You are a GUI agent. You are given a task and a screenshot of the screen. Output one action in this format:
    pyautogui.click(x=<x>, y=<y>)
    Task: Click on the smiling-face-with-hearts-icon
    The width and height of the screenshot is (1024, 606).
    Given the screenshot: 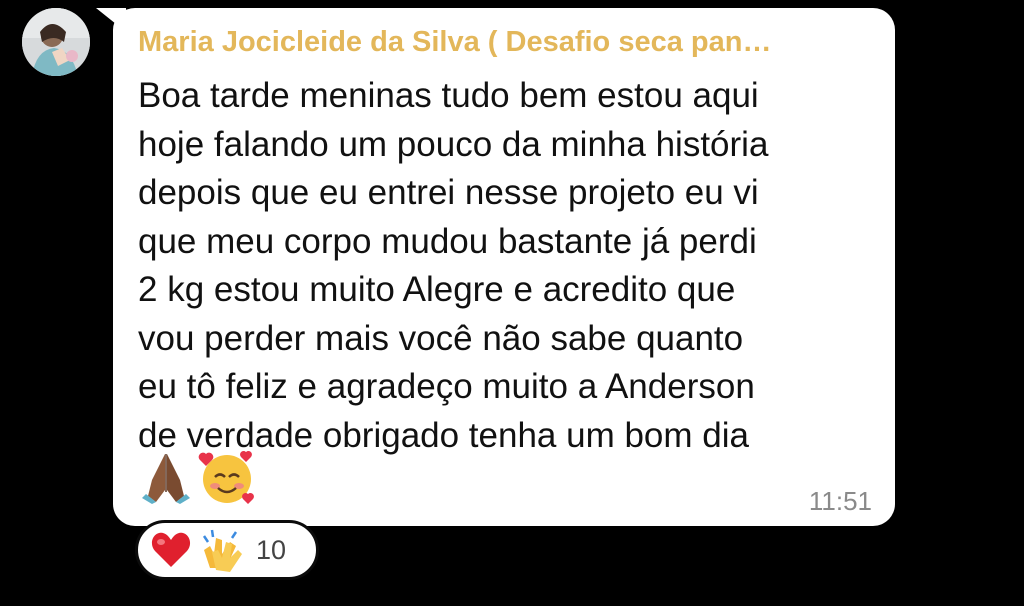 What is the action you would take?
    pyautogui.click(x=226, y=477)
    